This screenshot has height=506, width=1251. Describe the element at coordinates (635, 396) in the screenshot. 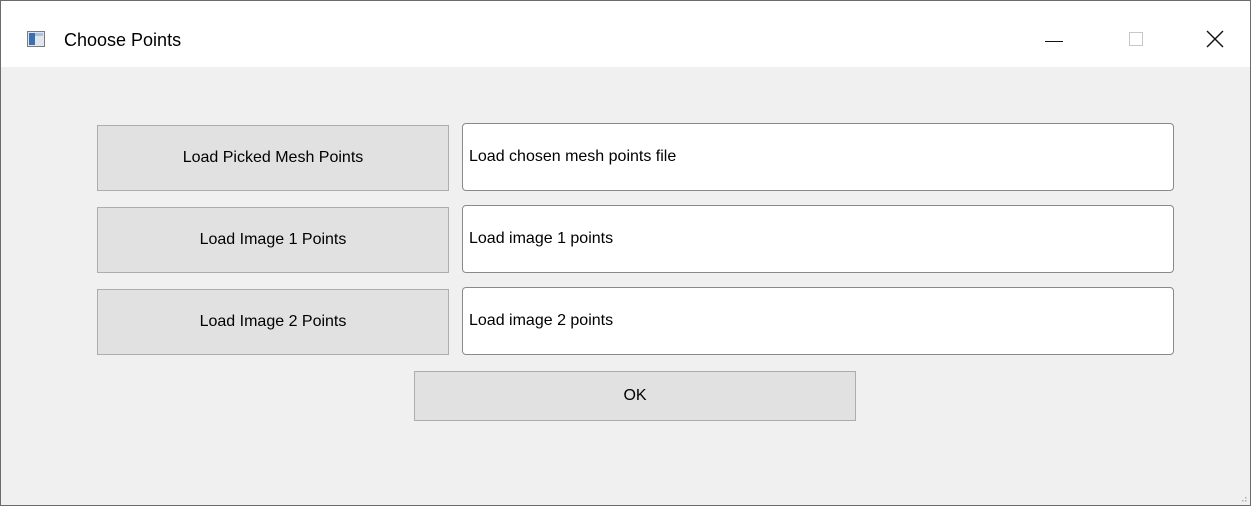

I see `ok-button: OK` at that location.